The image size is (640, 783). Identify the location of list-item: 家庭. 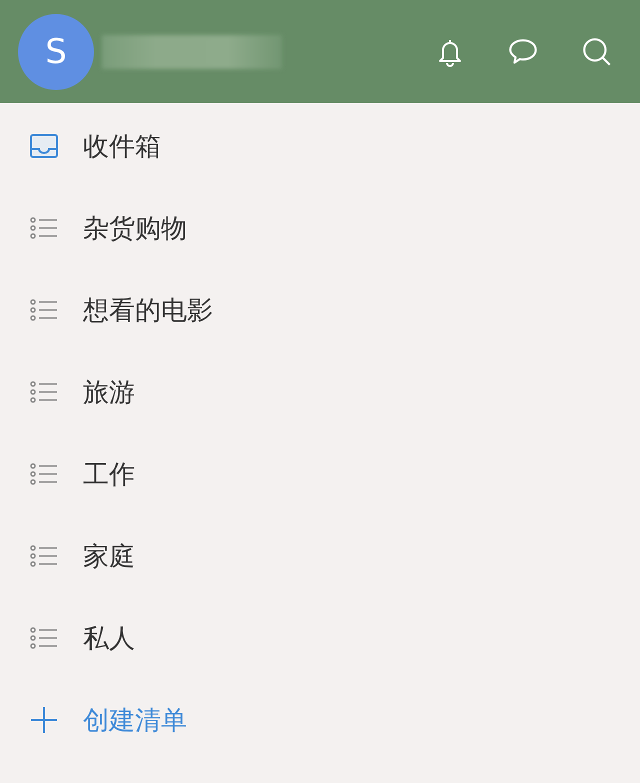
(320, 556).